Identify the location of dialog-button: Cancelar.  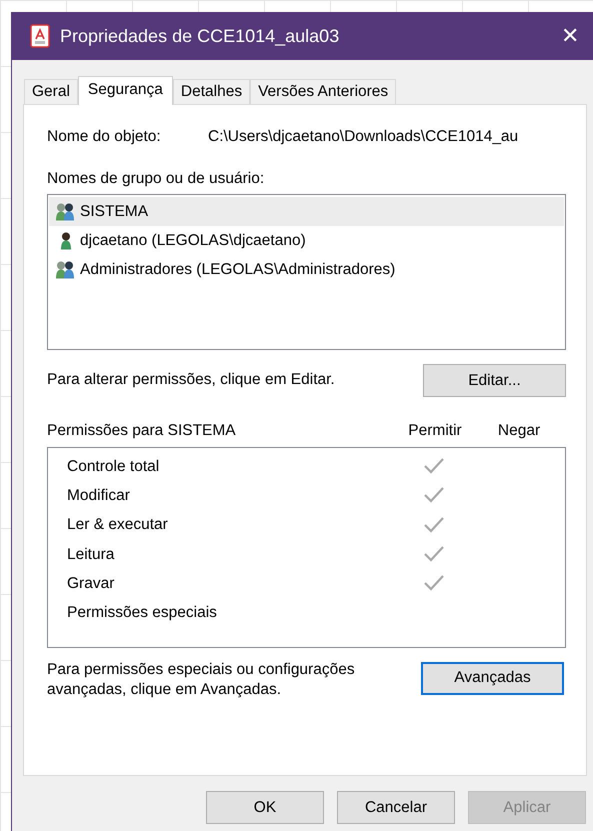
(396, 807).